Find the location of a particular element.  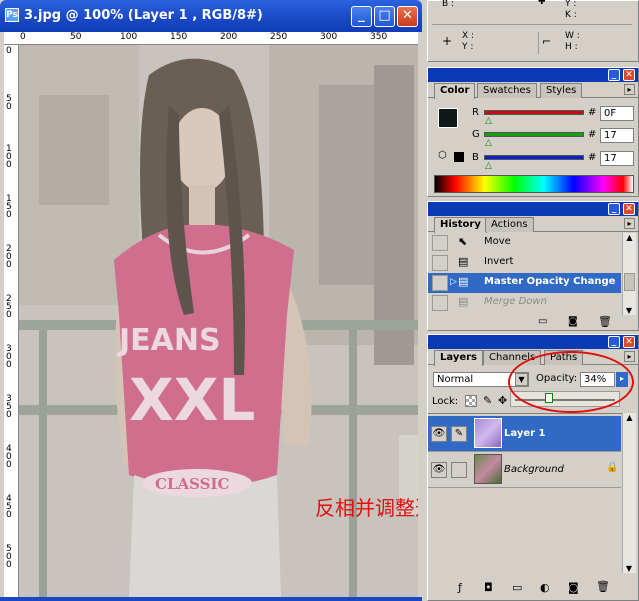

tab-layers: Layers is located at coordinates (458, 358).